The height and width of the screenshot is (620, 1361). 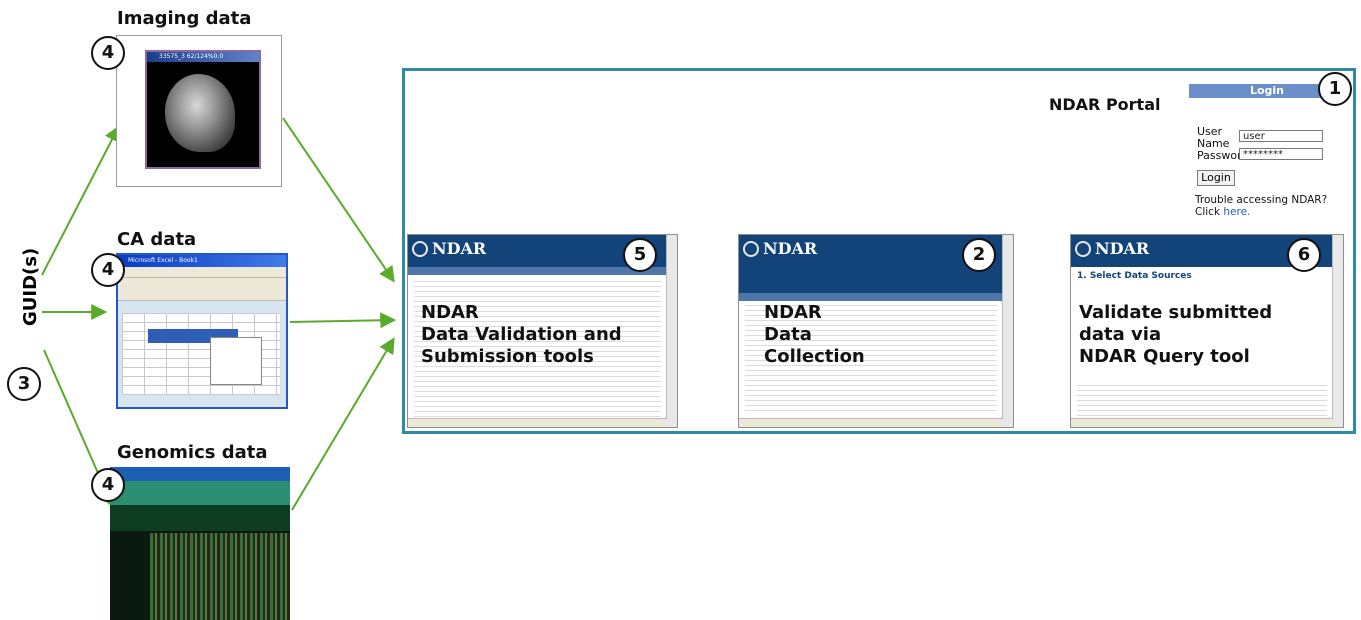 What do you see at coordinates (200, 518) in the screenshot?
I see `genomics-track-header` at bounding box center [200, 518].